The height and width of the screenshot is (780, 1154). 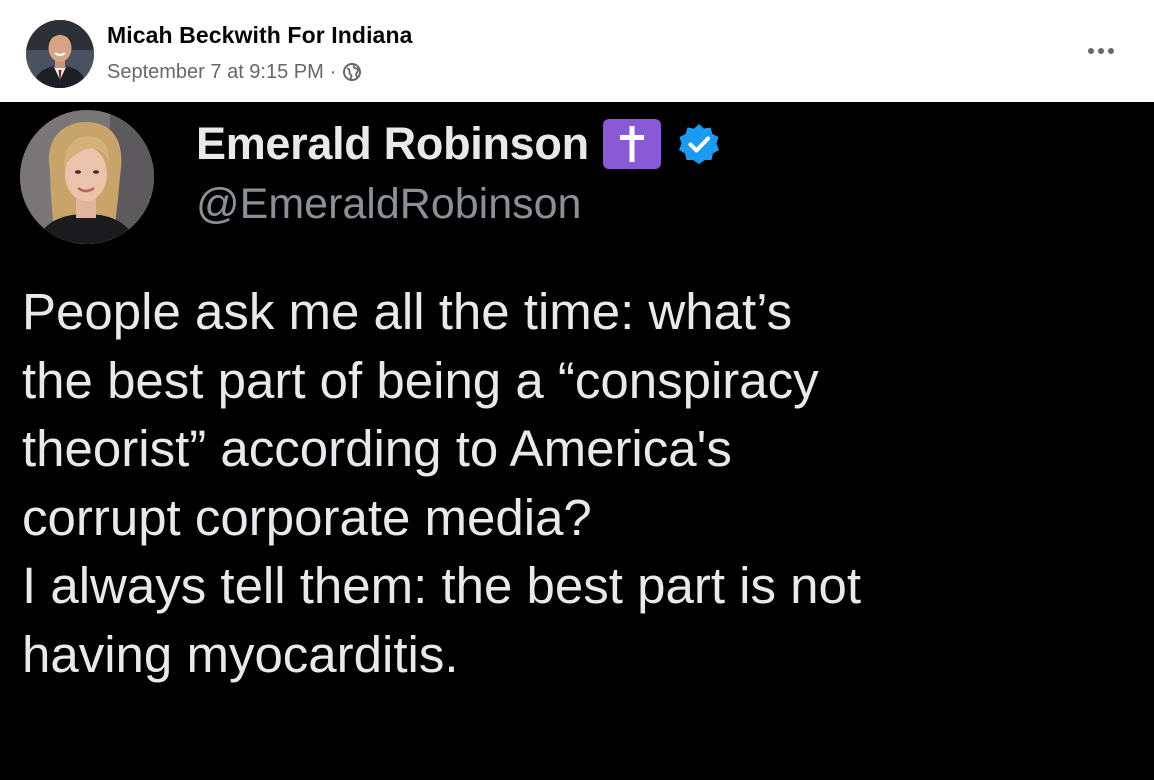 I want to click on tweet-text-line: theorist” according to America's, so click(x=377, y=448).